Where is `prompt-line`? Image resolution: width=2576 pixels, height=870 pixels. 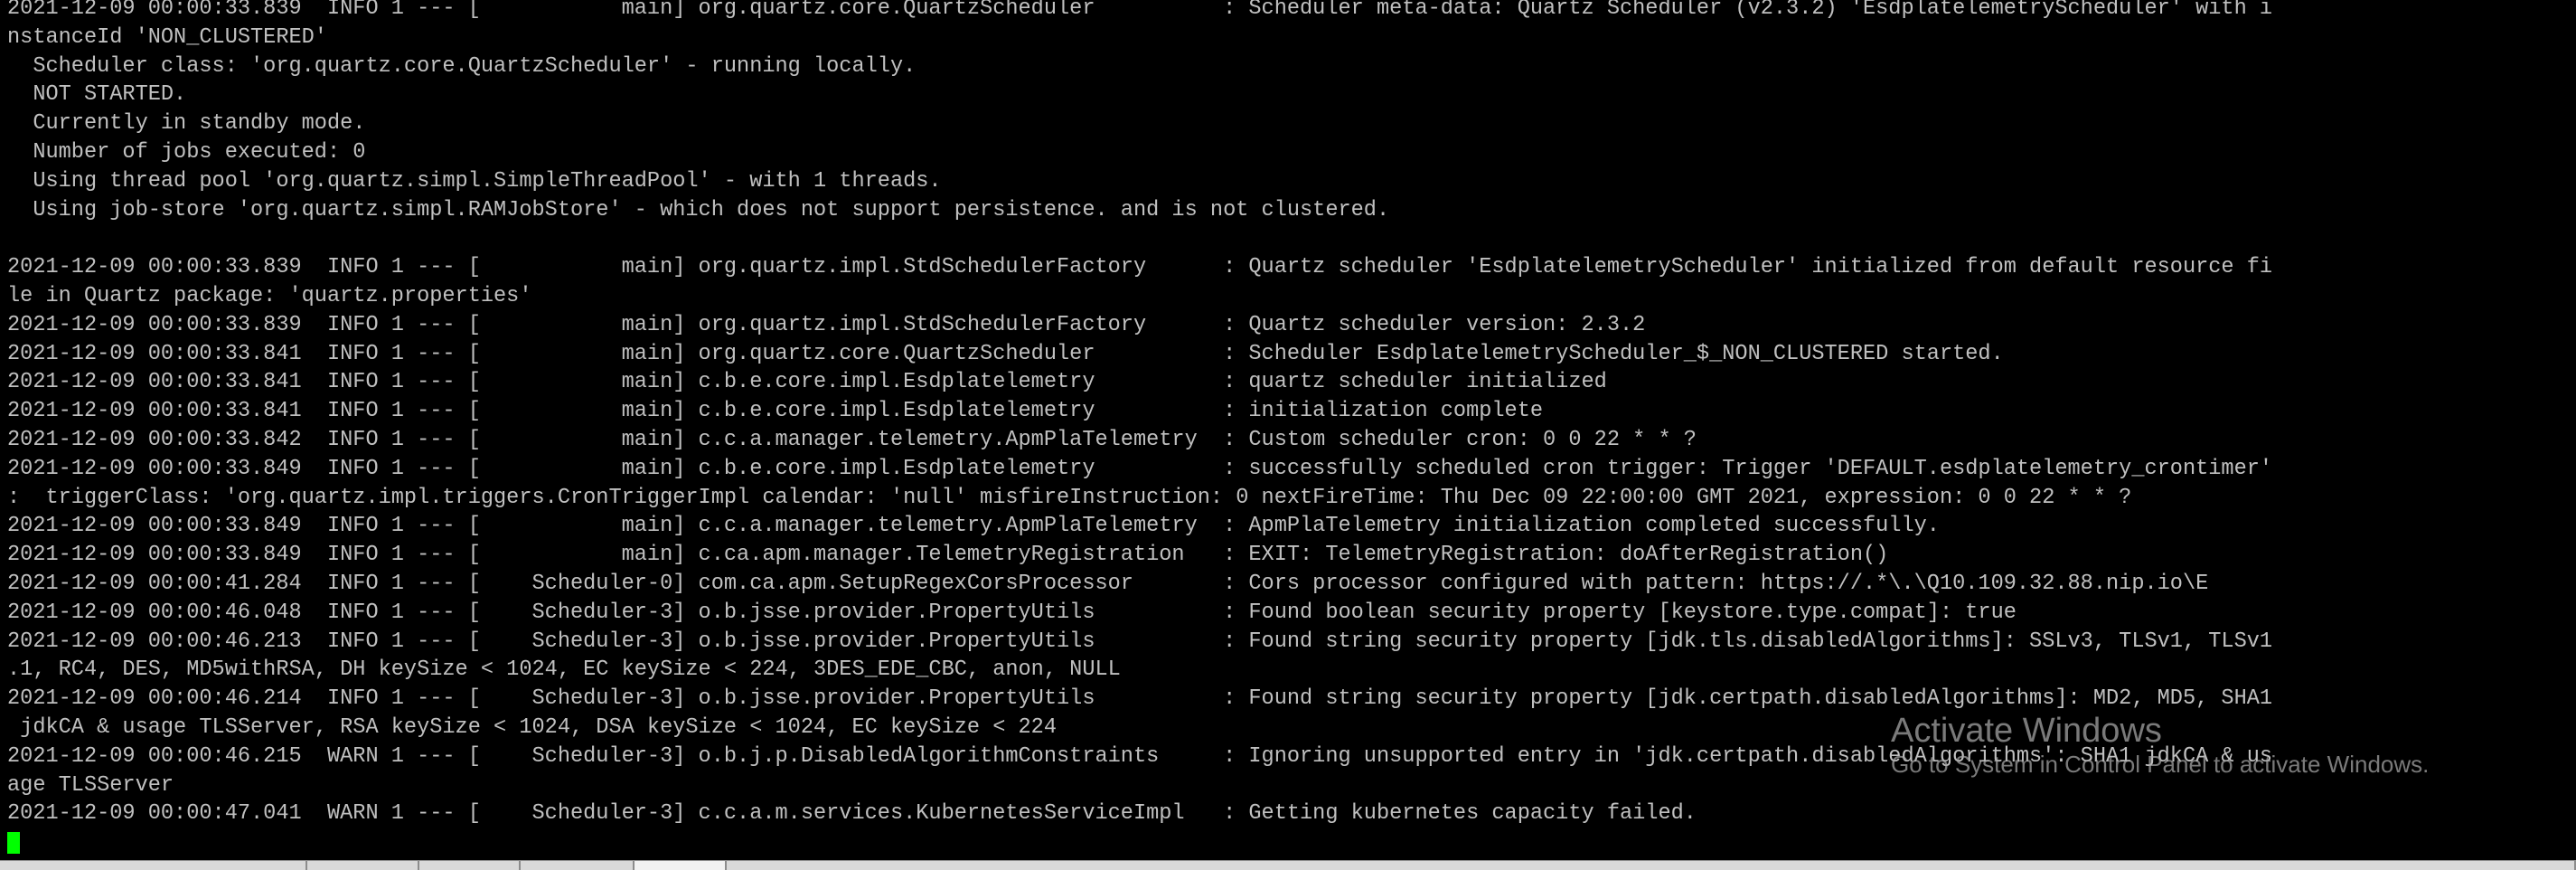
prompt-line is located at coordinates (1289, 841).